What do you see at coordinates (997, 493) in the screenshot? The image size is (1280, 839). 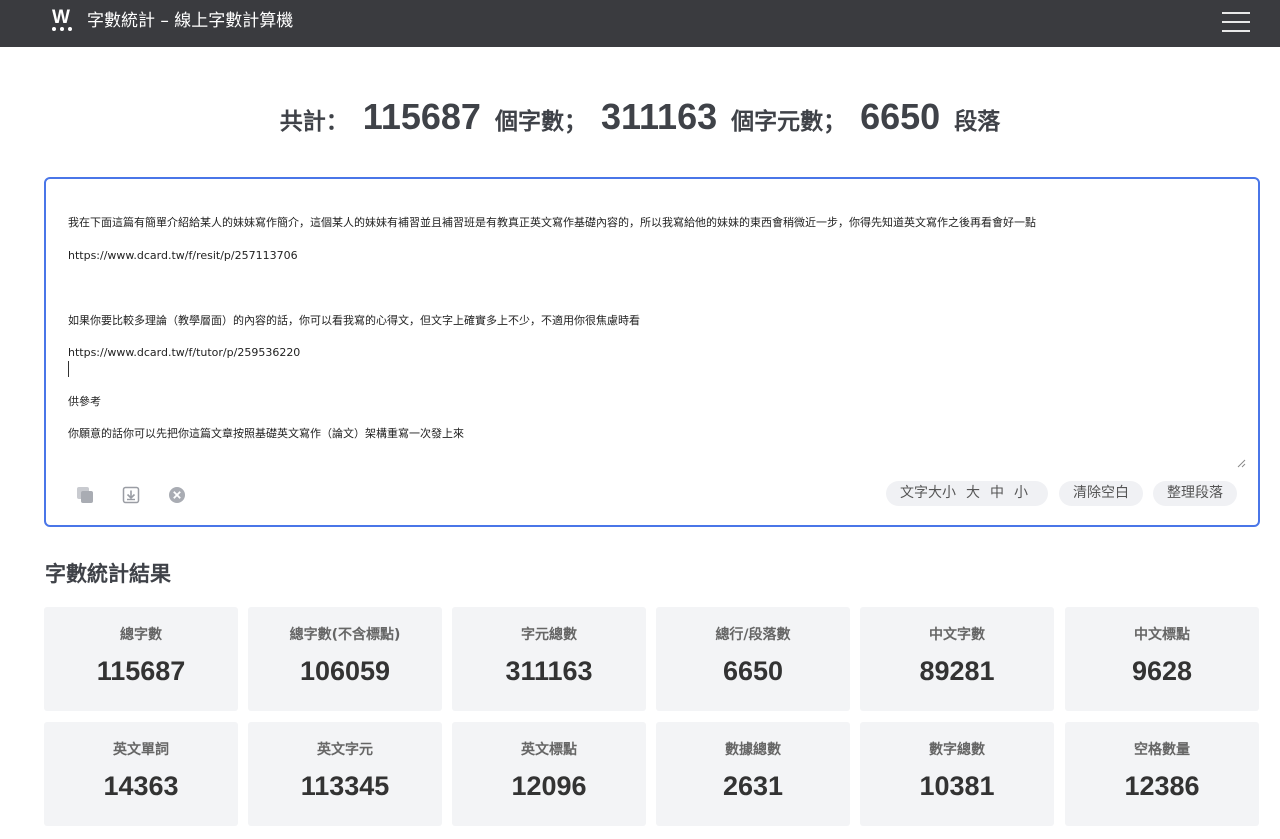 I see `font-size-medium-button: 中` at bounding box center [997, 493].